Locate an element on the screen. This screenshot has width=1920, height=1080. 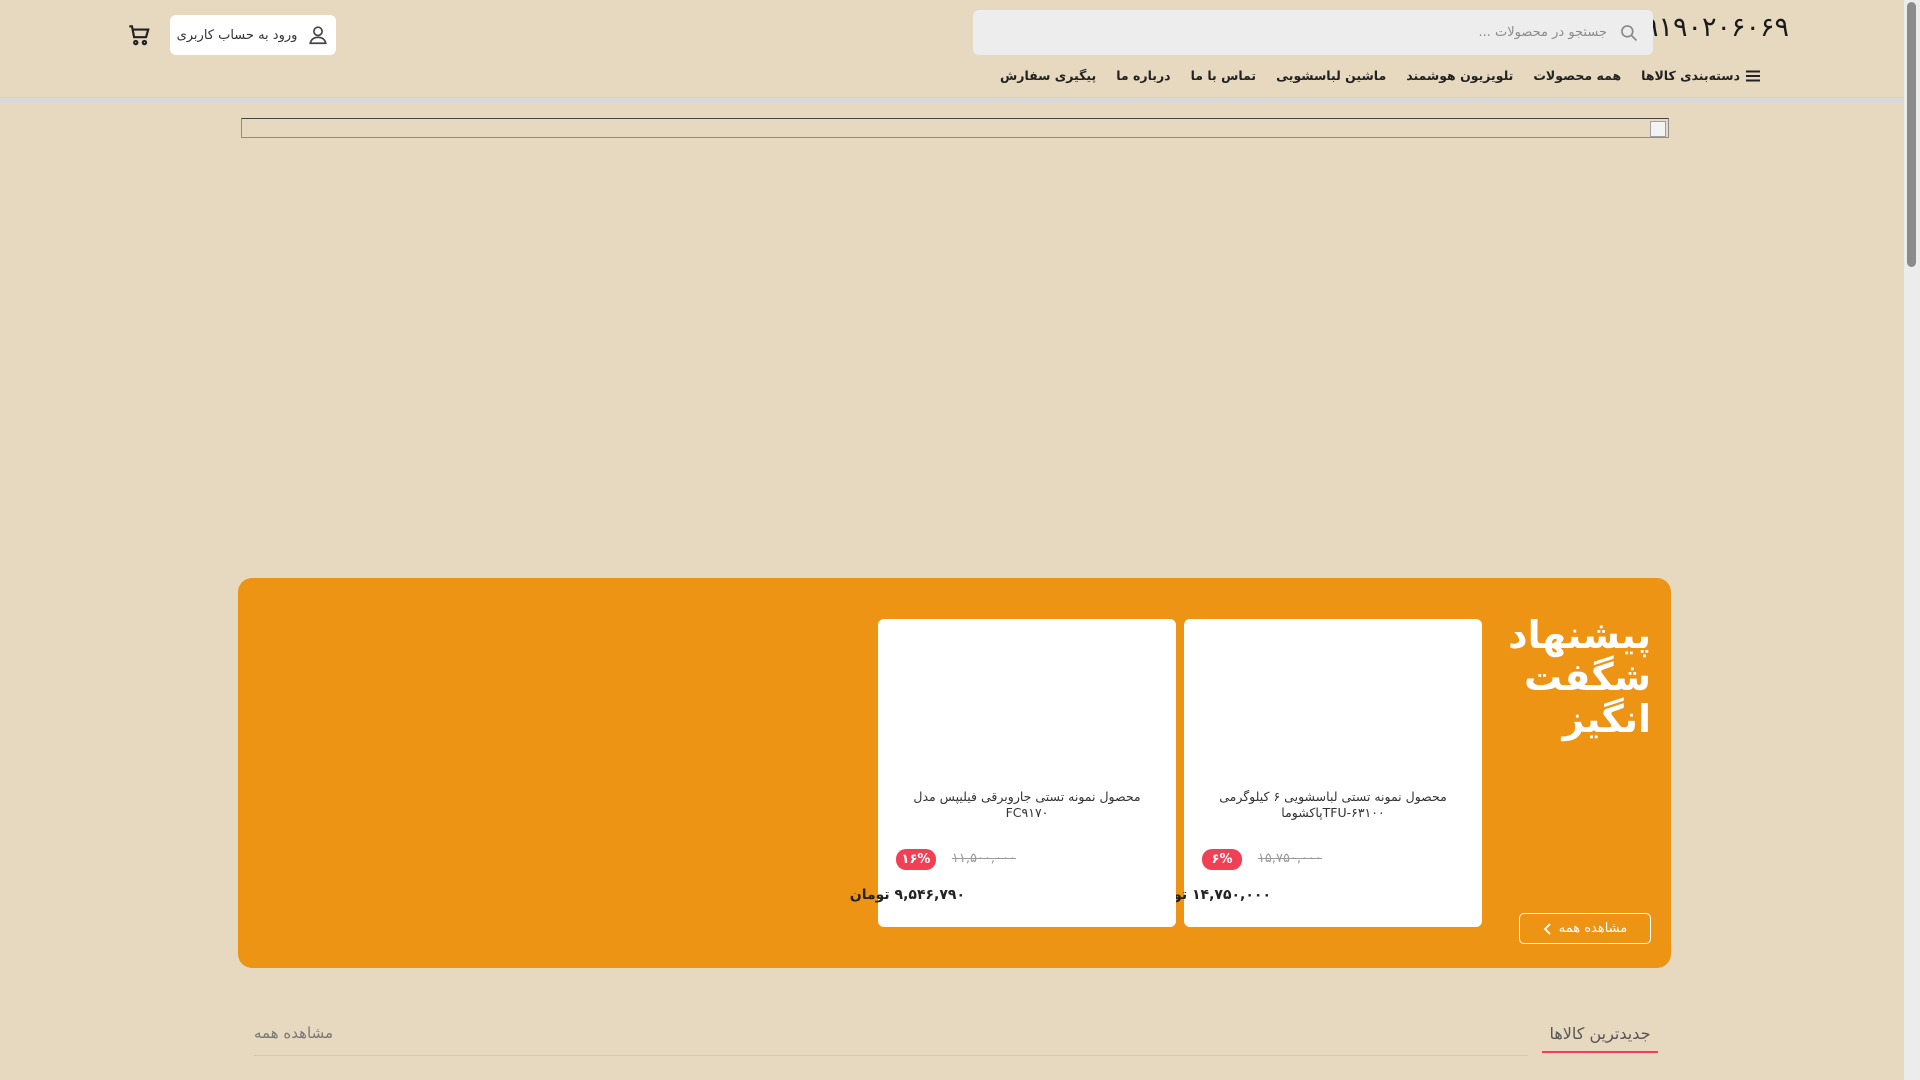
login-button: ورود به حساب کاربری is located at coordinates (253, 35).